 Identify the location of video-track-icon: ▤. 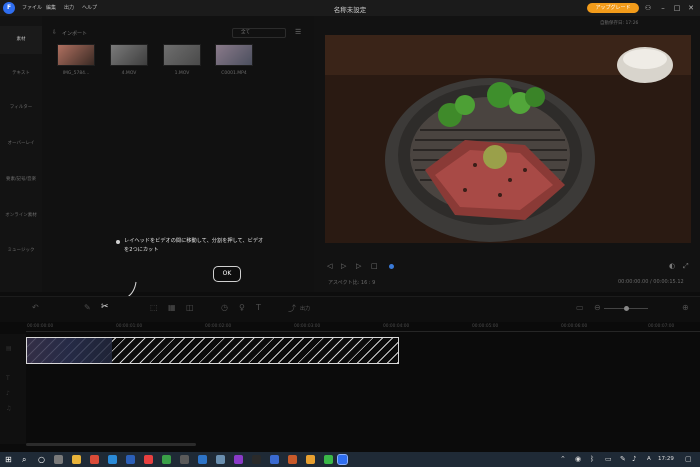
(9, 348).